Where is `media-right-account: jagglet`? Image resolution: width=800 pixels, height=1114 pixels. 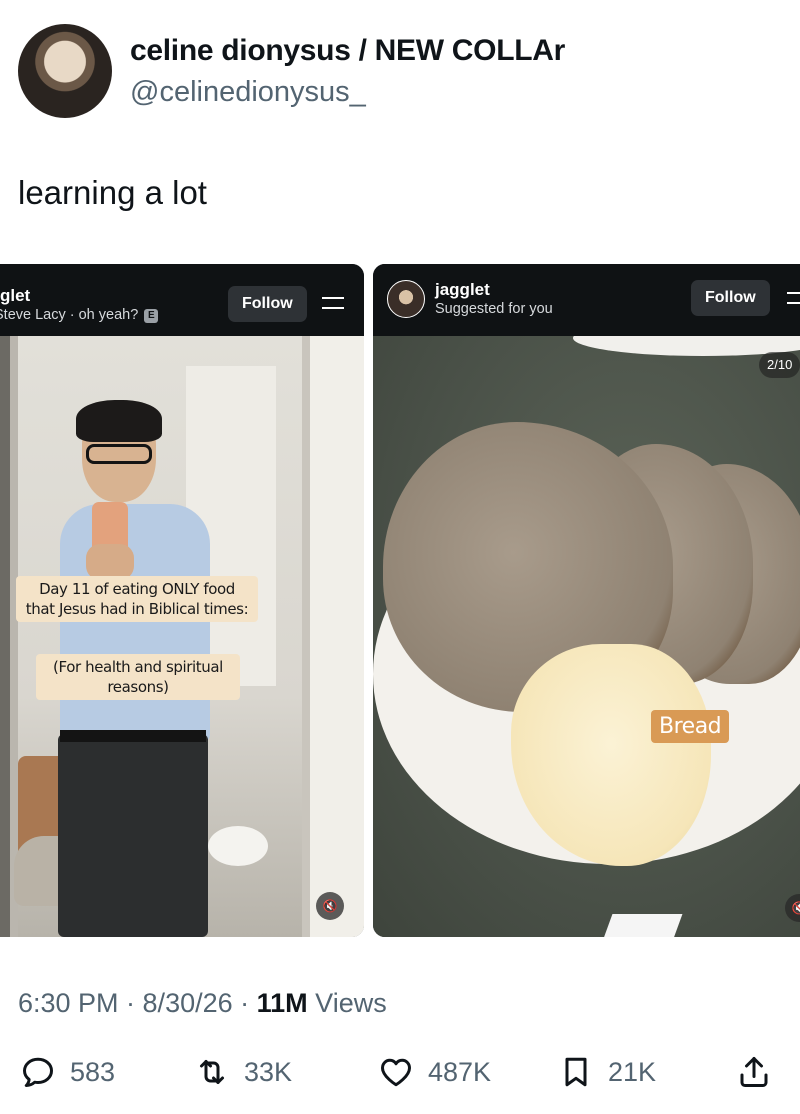 media-right-account: jagglet is located at coordinates (462, 290).